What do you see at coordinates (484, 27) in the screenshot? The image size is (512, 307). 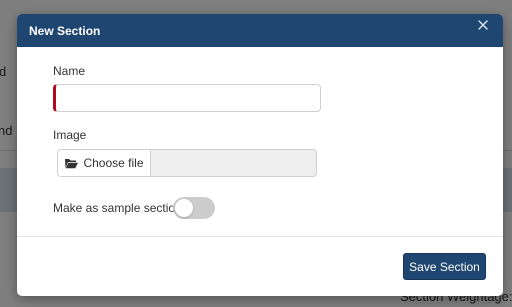 I see `close-icon` at bounding box center [484, 27].